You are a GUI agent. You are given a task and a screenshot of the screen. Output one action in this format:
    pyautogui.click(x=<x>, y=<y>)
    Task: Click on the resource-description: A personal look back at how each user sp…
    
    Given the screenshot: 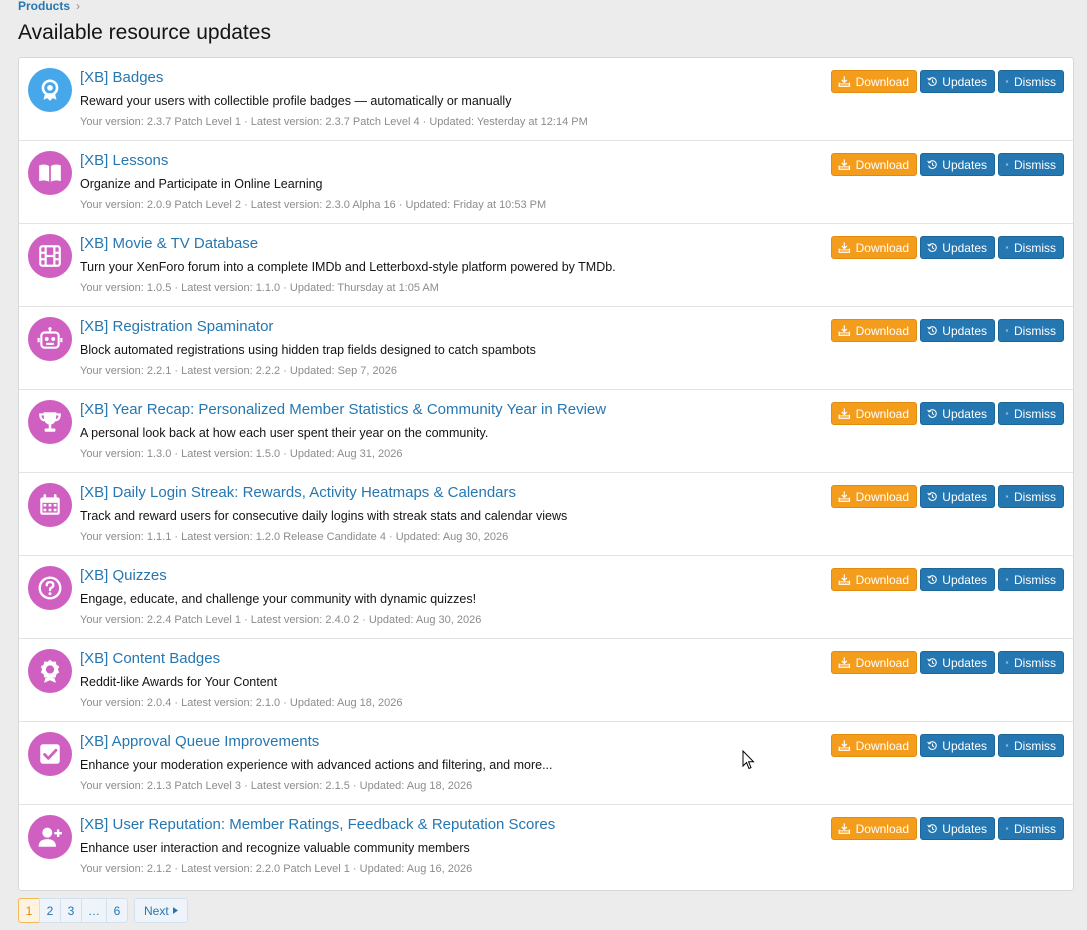 What is the action you would take?
    pyautogui.click(x=284, y=433)
    